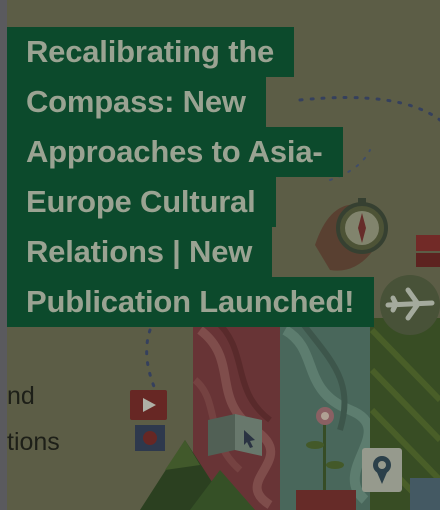 The width and height of the screenshot is (440, 510). What do you see at coordinates (140, 252) in the screenshot?
I see `title-line-text: Relations | New` at bounding box center [140, 252].